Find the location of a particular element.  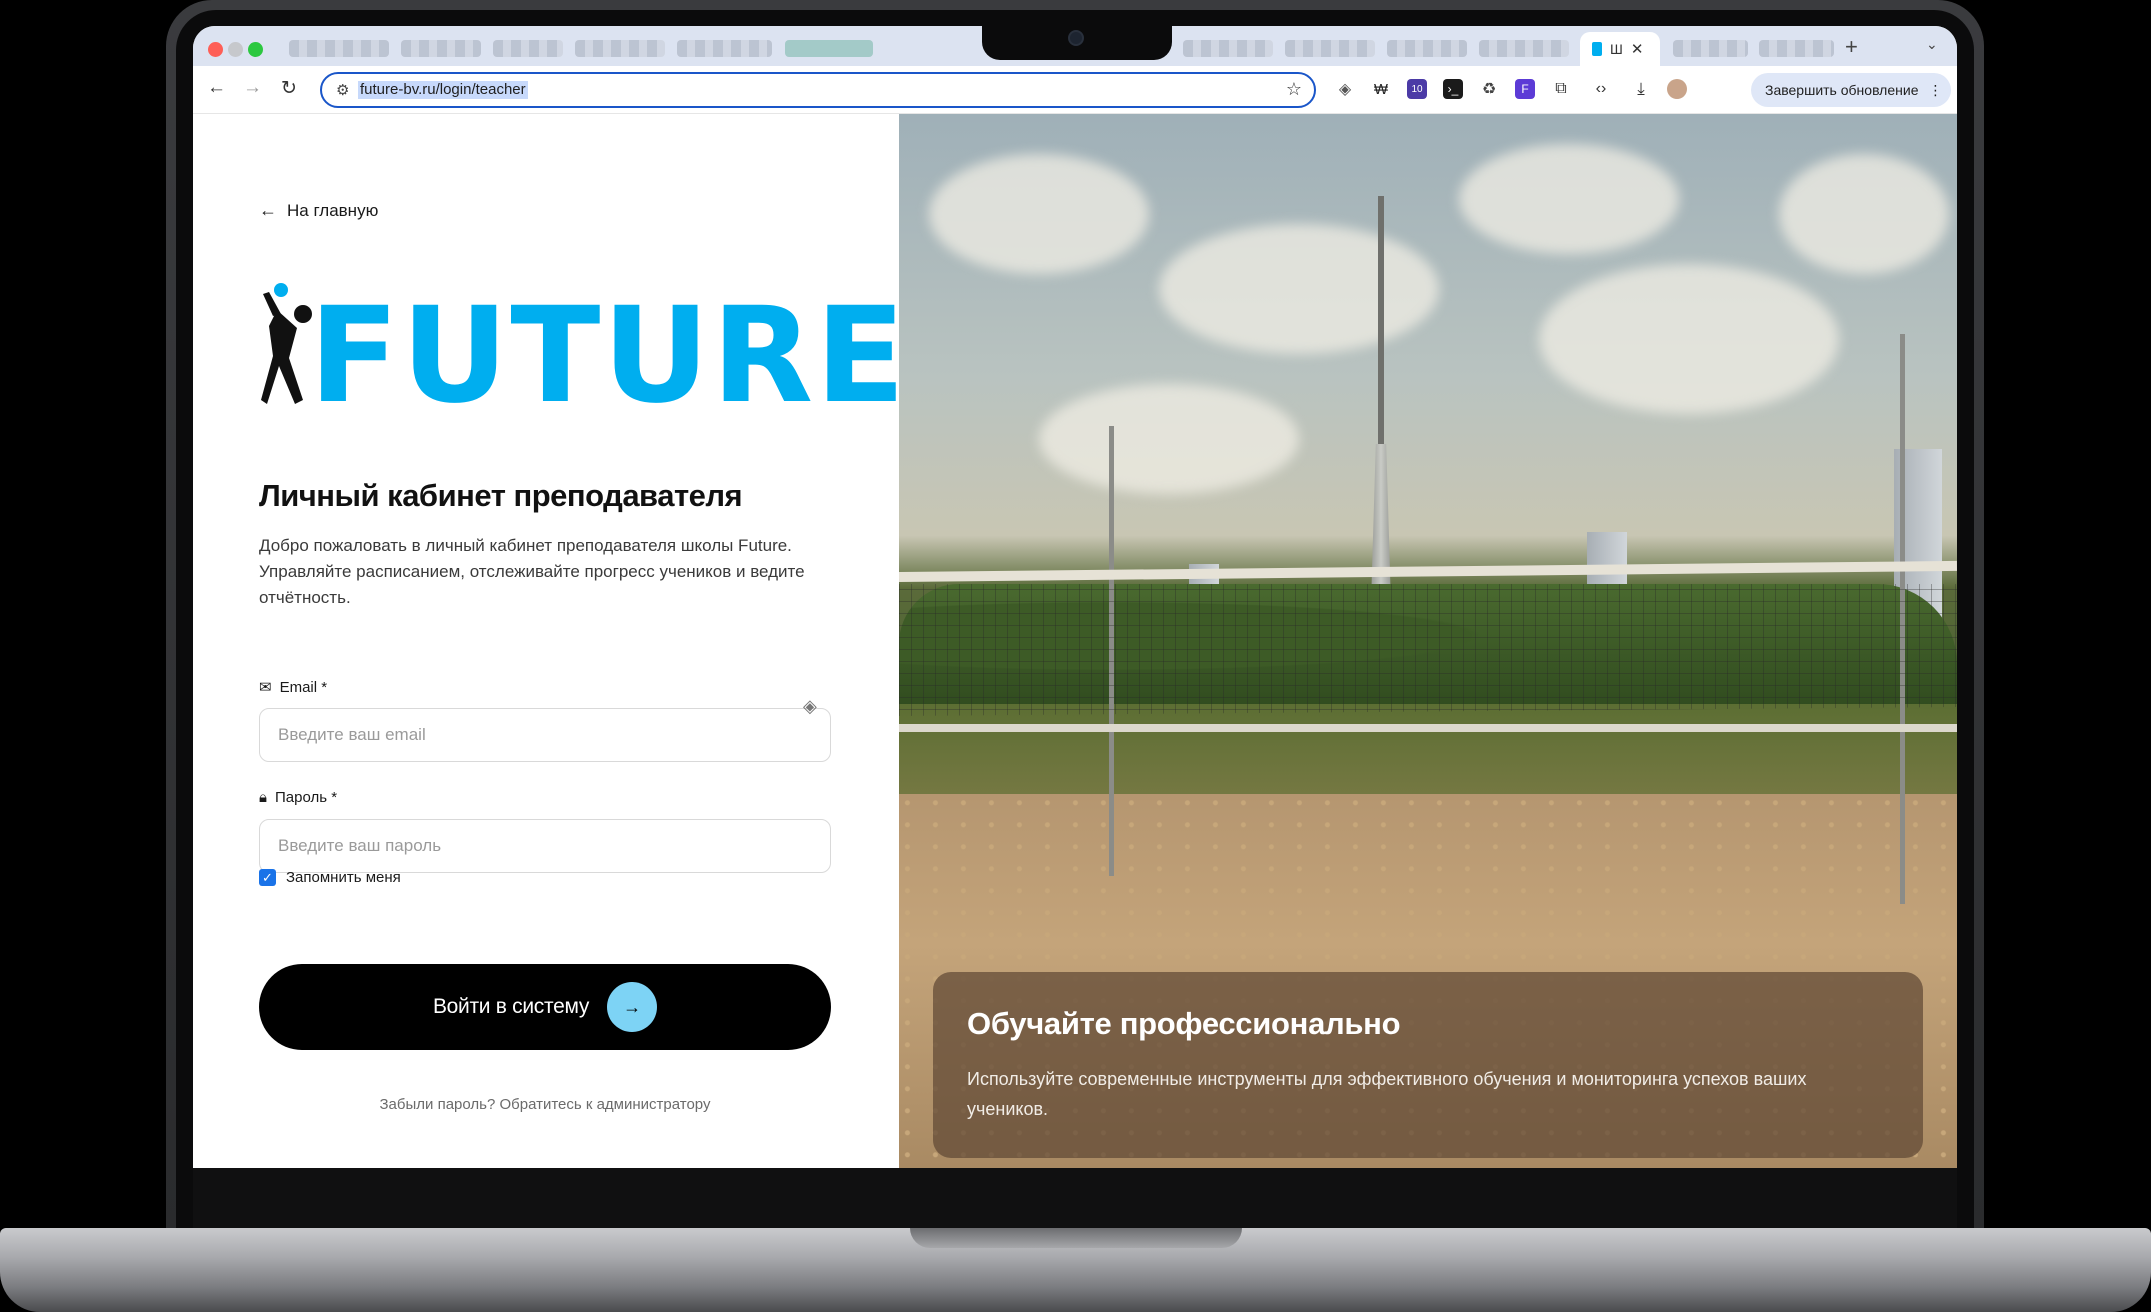

address-bar: ⚙ future-bv.ru/login/teacher ☆ is located at coordinates (818, 90).